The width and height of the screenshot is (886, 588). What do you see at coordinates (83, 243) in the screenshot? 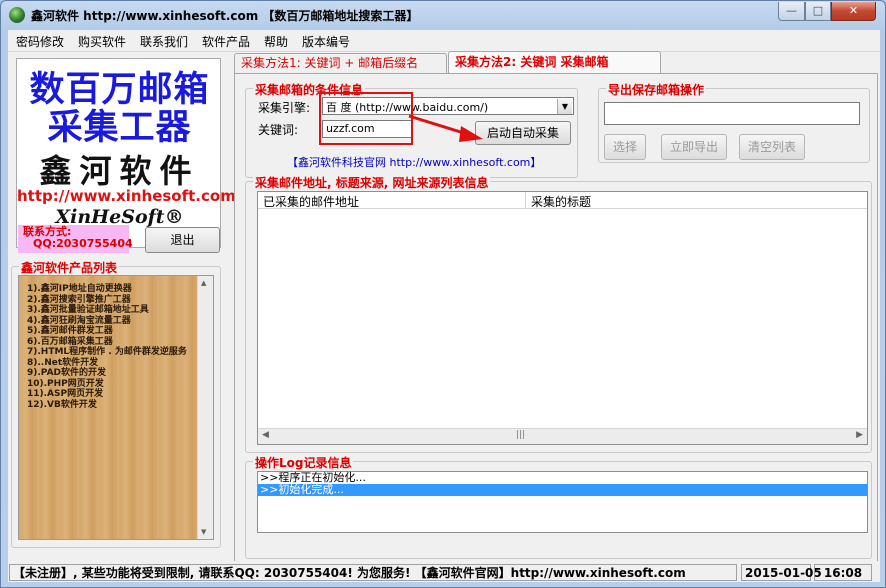
I see `contact-qq: QQ:2030755404` at bounding box center [83, 243].